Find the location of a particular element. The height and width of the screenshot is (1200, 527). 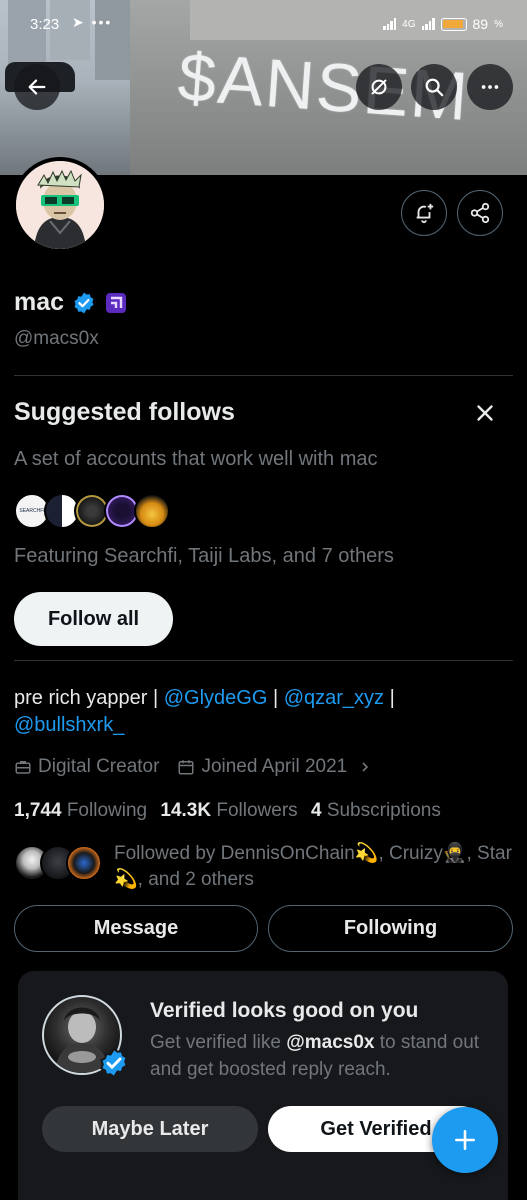

follow-all-button: Follow all is located at coordinates (93, 619).